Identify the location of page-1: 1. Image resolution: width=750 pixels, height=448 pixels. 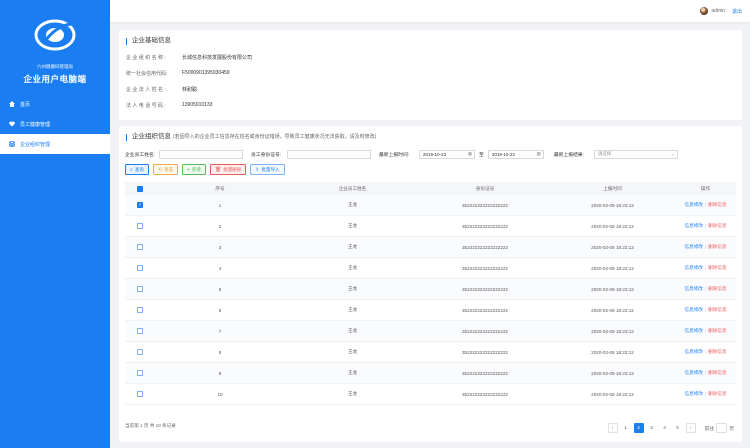
(625, 428).